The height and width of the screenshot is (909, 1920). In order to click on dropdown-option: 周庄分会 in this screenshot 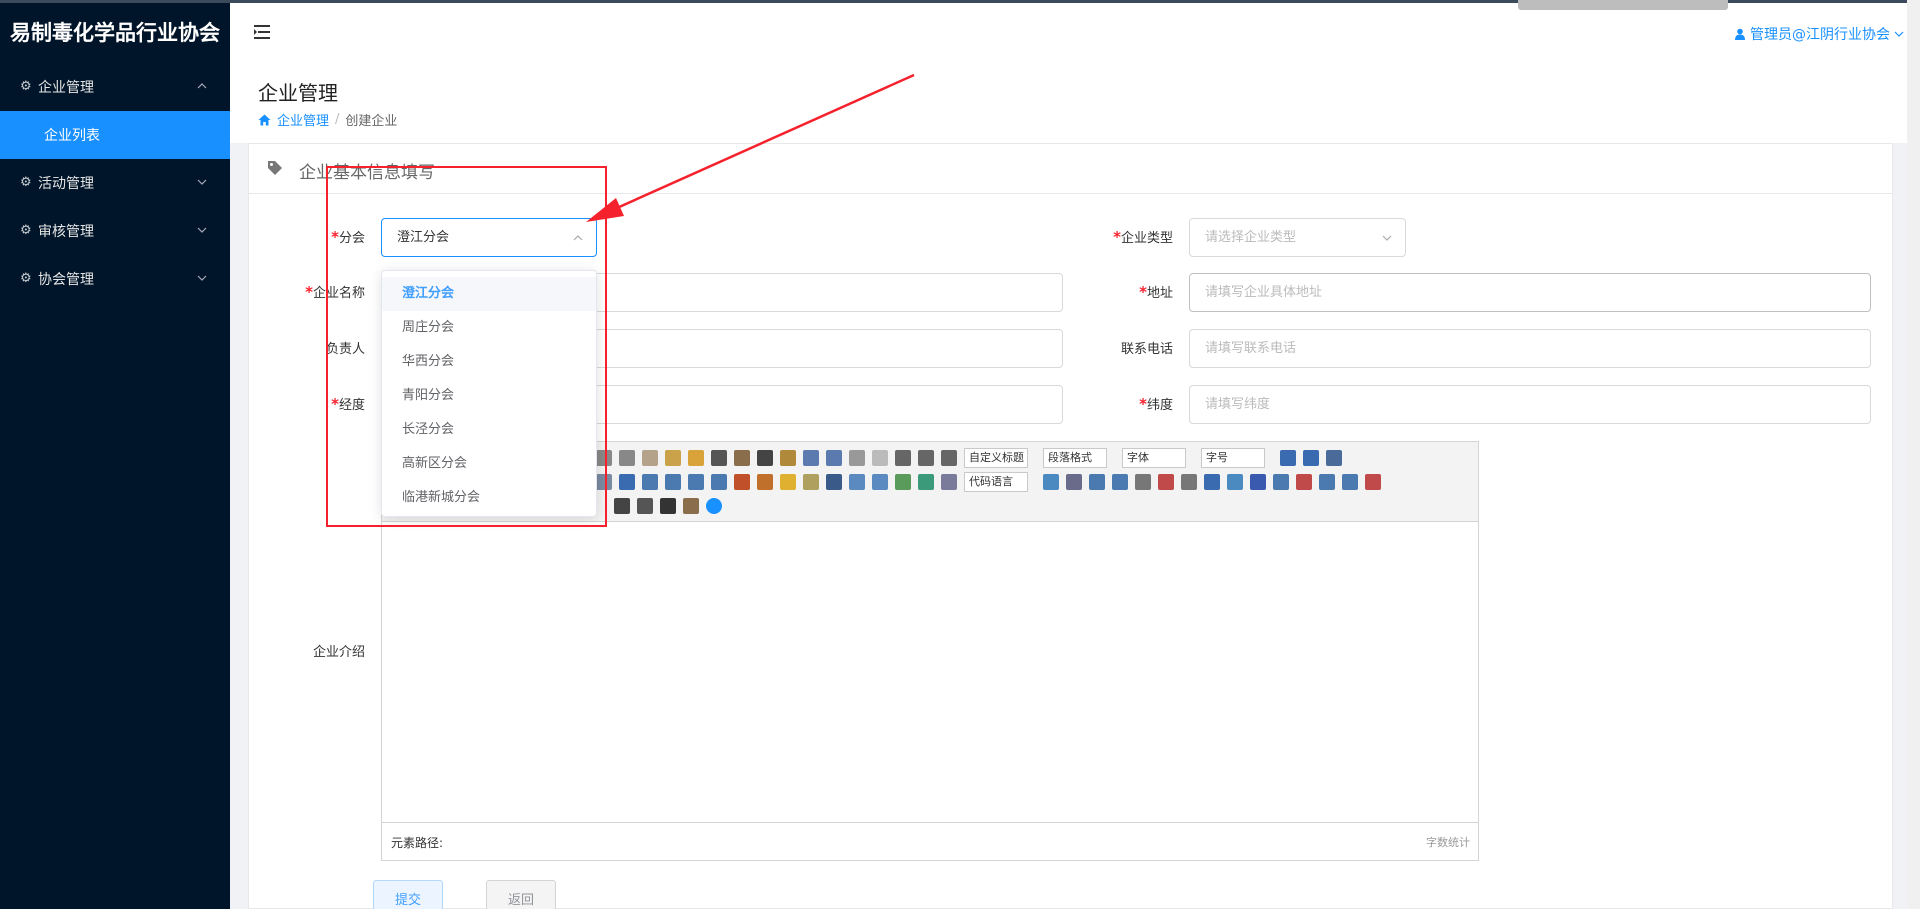, I will do `click(489, 328)`.